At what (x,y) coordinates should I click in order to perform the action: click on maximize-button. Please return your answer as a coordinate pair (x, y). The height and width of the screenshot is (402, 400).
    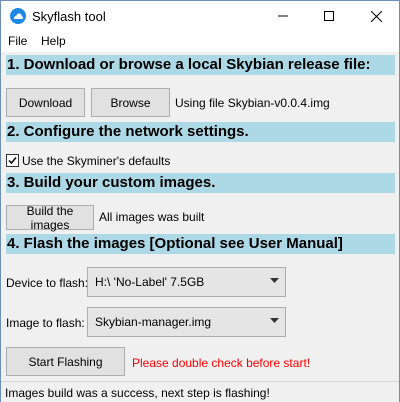
    Looking at the image, I should click on (329, 16).